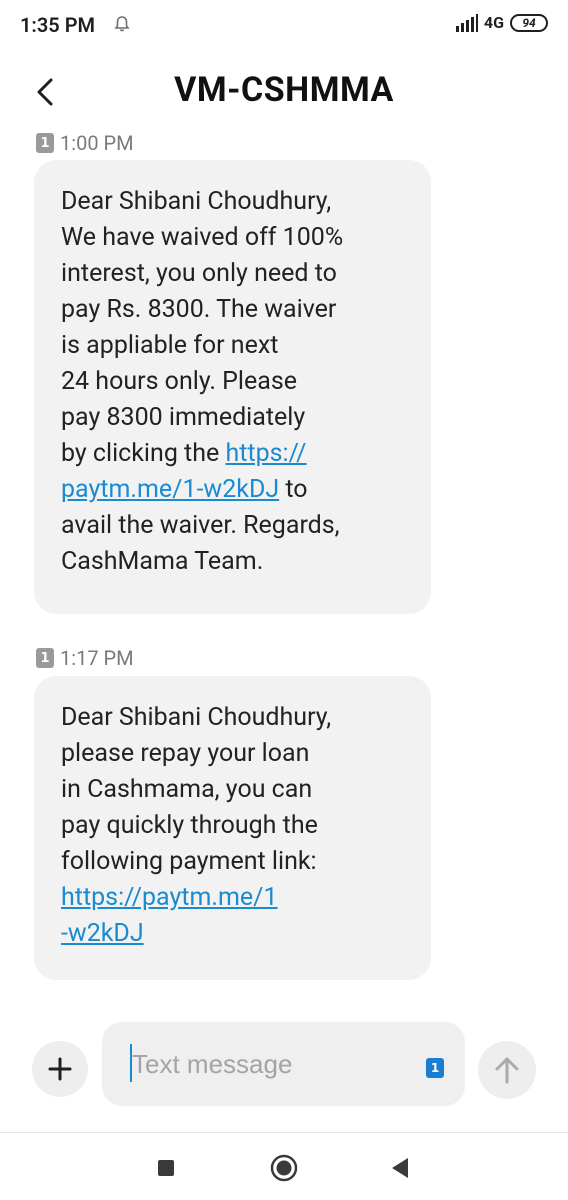 Image resolution: width=568 pixels, height=1200 pixels. Describe the element at coordinates (234, 934) in the screenshot. I see `message-line-with-link: -w2kDJ` at that location.